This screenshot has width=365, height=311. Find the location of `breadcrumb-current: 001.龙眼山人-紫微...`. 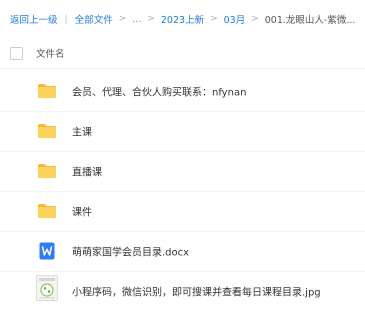

breadcrumb-current: 001.龙眼山人-紫微... is located at coordinates (310, 20).